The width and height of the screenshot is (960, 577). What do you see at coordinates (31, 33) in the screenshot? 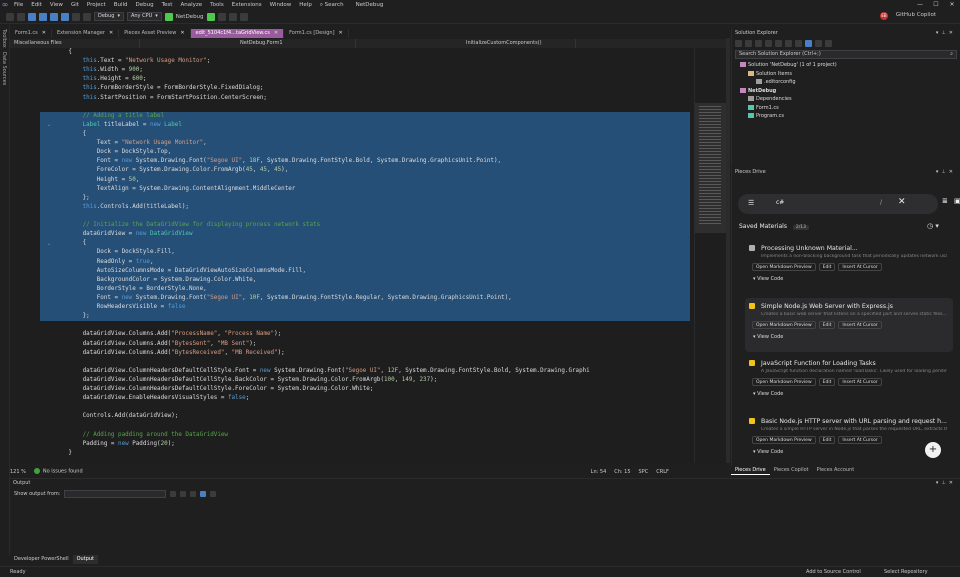
I see `document-tab: Form1.cs ✕` at bounding box center [31, 33].